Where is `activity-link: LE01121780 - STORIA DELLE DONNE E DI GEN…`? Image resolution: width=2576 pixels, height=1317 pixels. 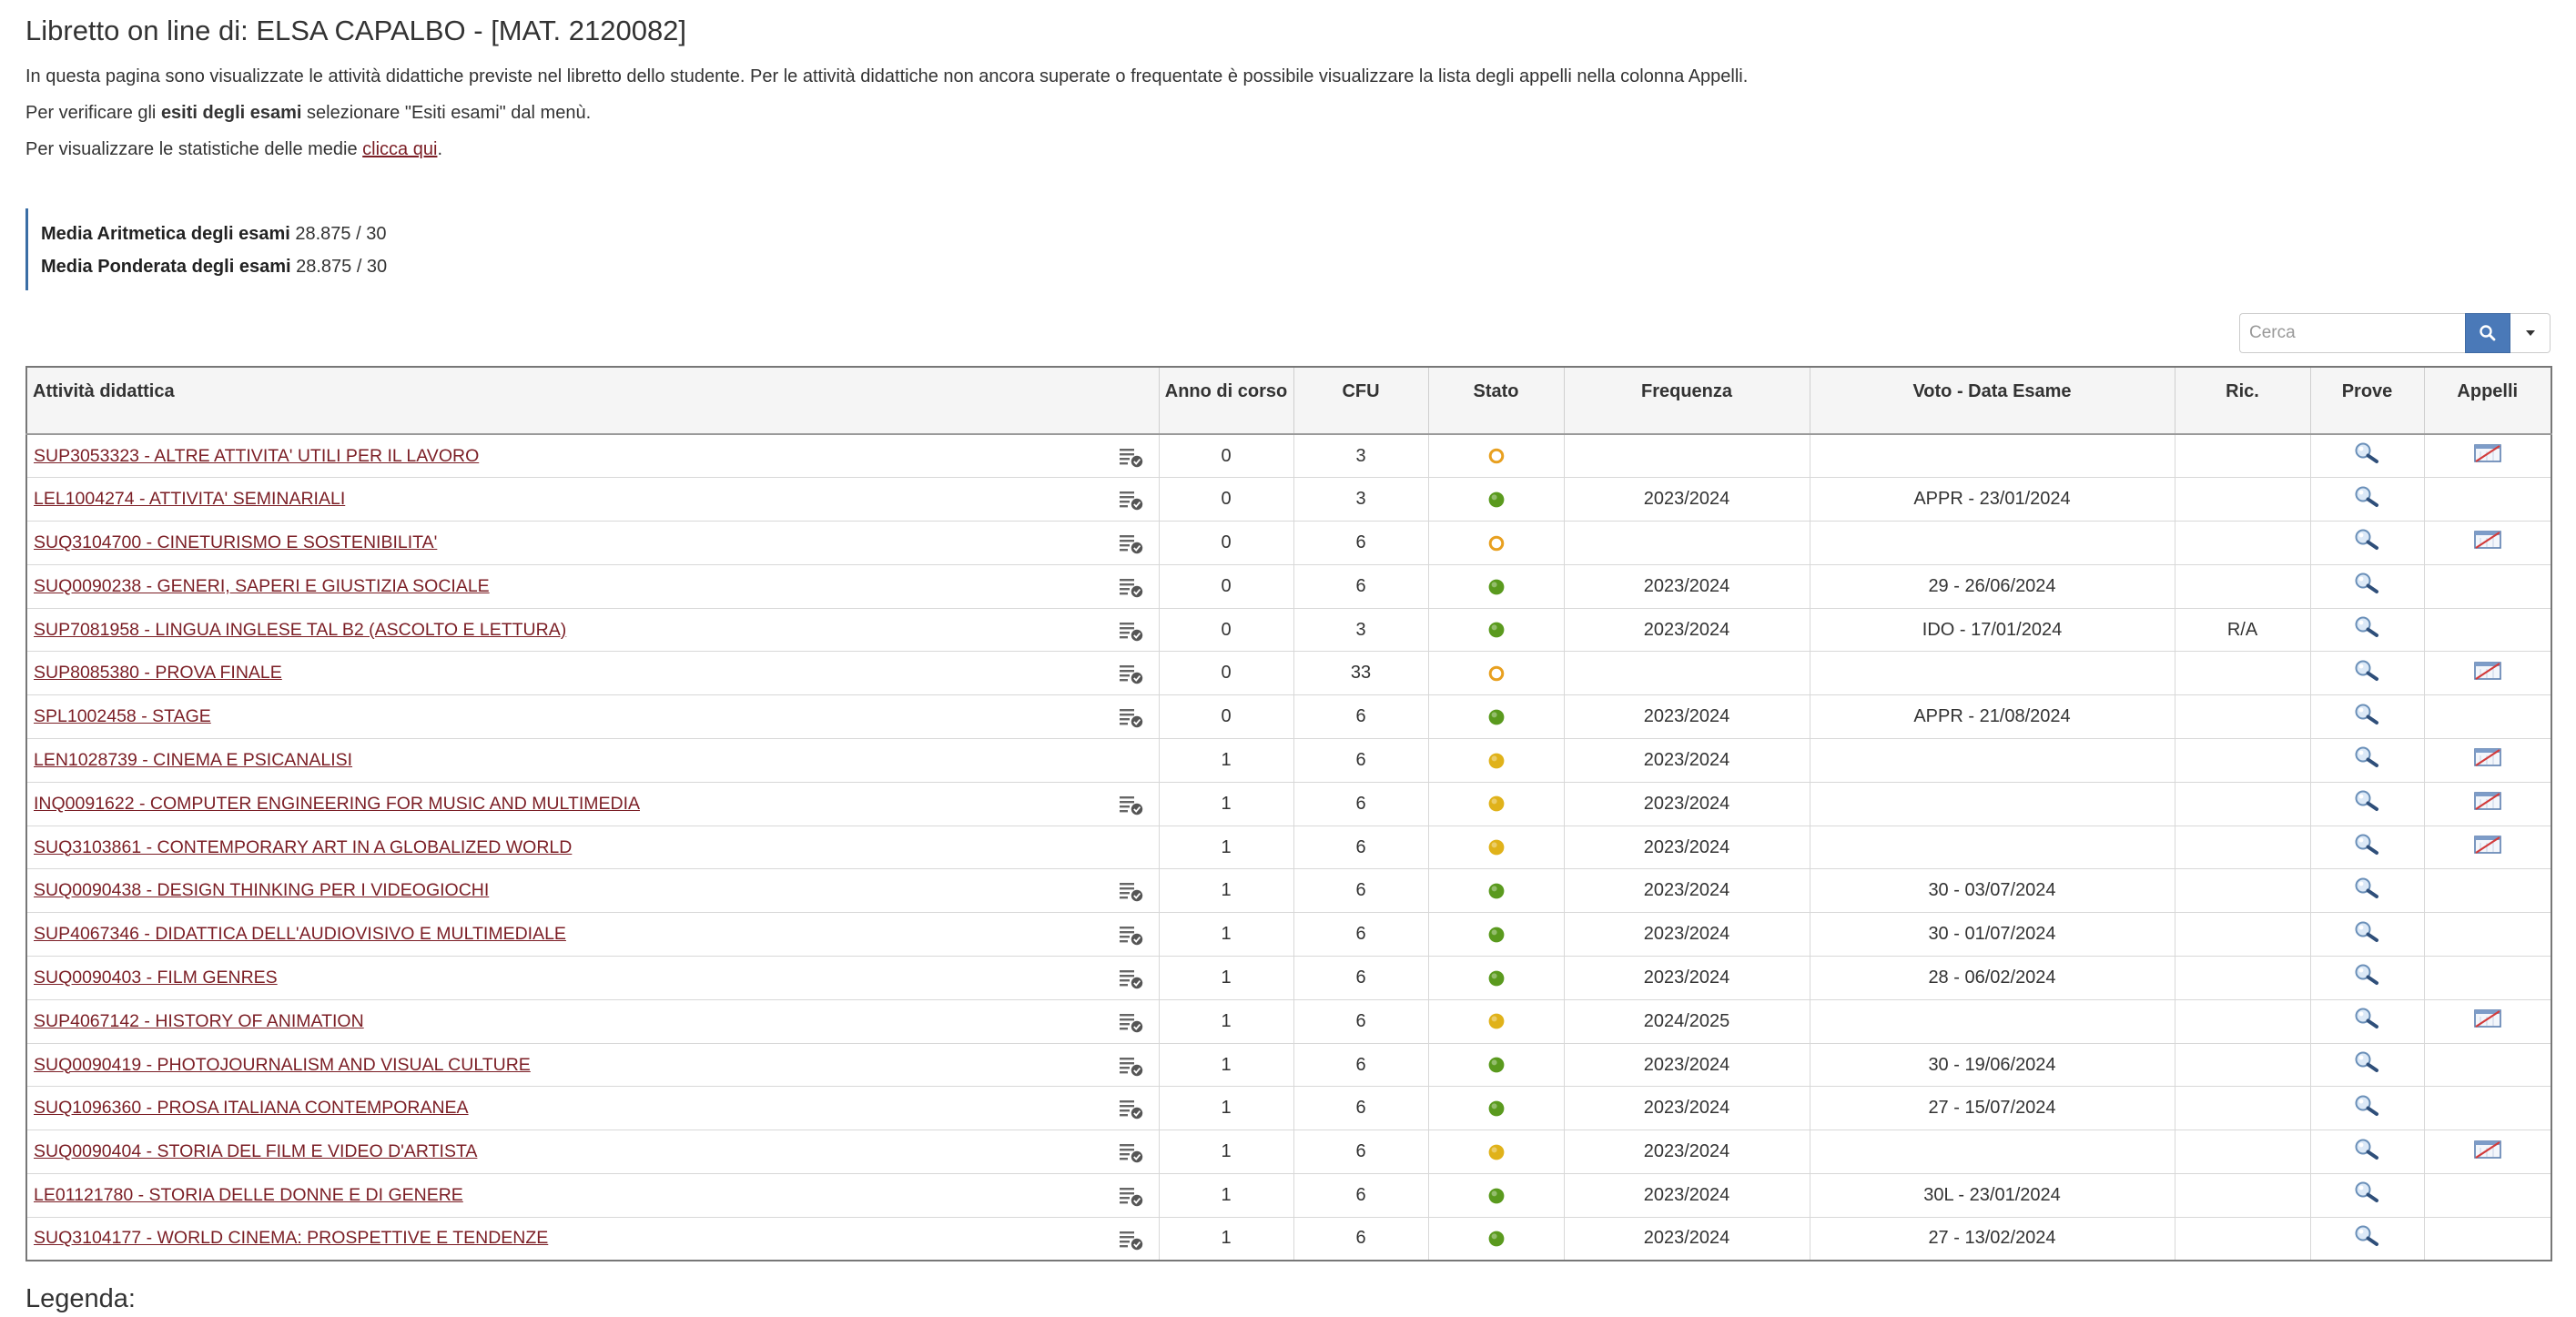 activity-link: LE01121780 - STORIA DELLE DONNE E DI GEN… is located at coordinates (248, 1195).